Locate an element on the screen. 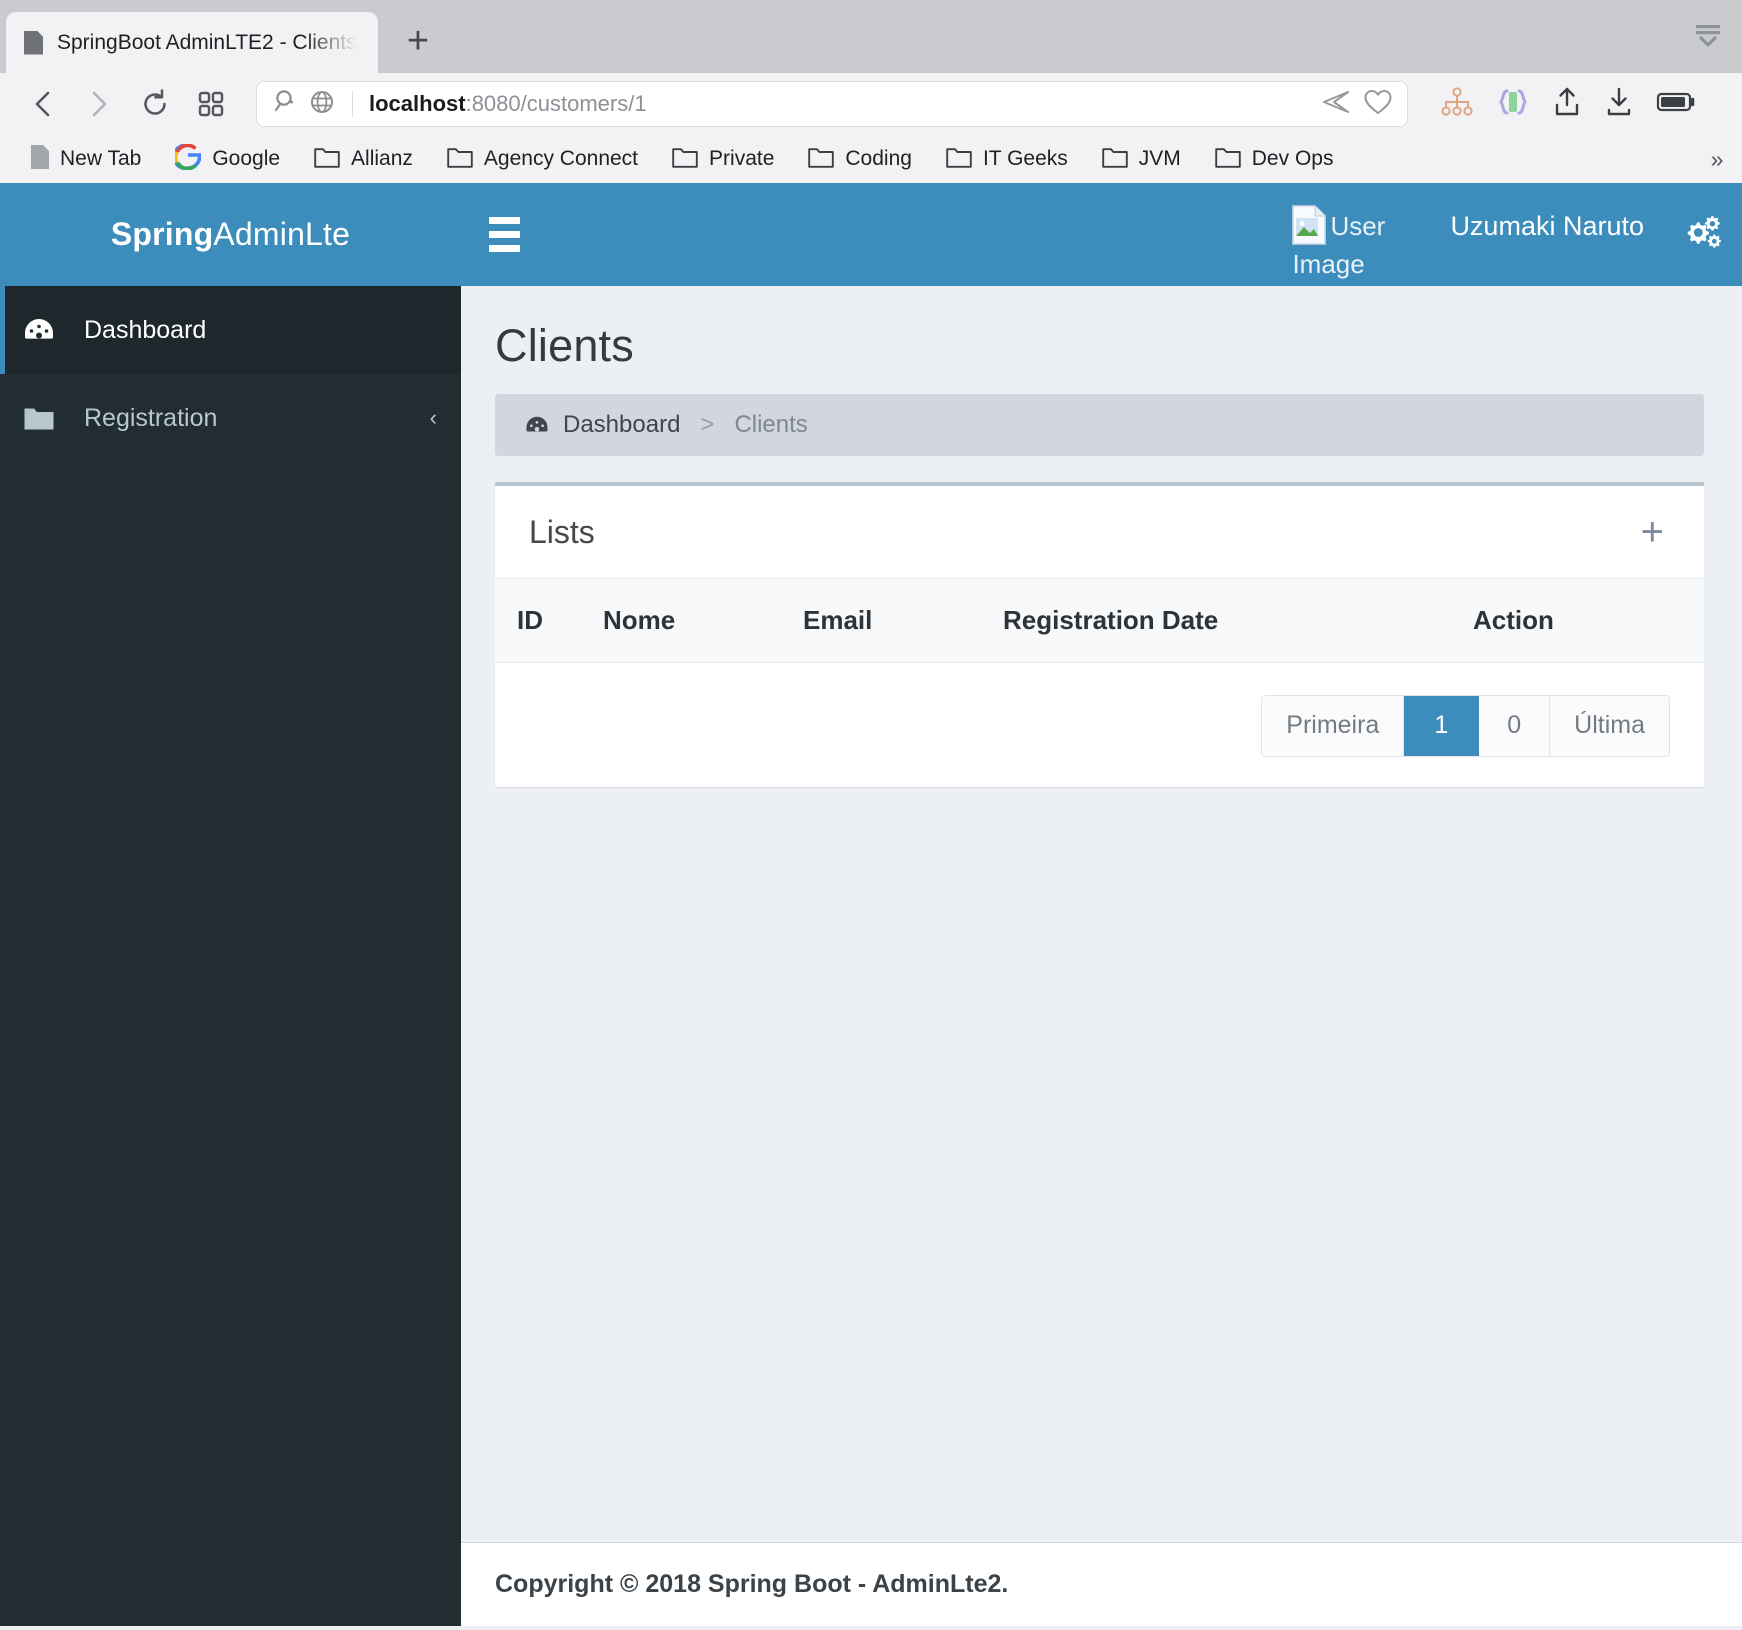 This screenshot has width=1742, height=1630. grid-view-button is located at coordinates (211, 104).